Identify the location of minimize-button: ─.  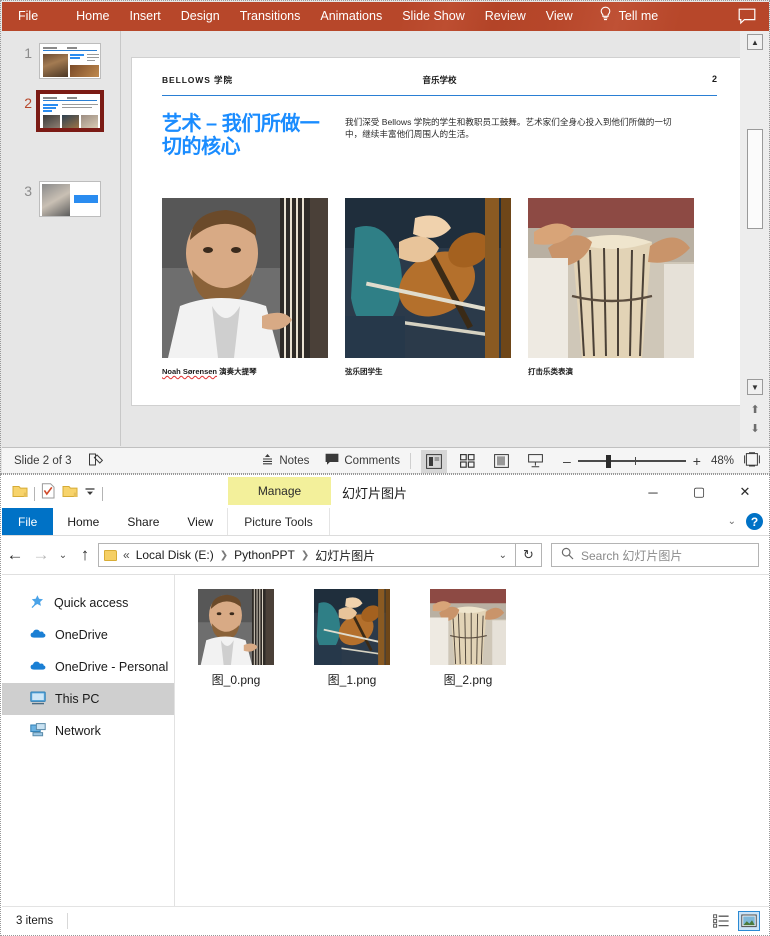
(653, 492).